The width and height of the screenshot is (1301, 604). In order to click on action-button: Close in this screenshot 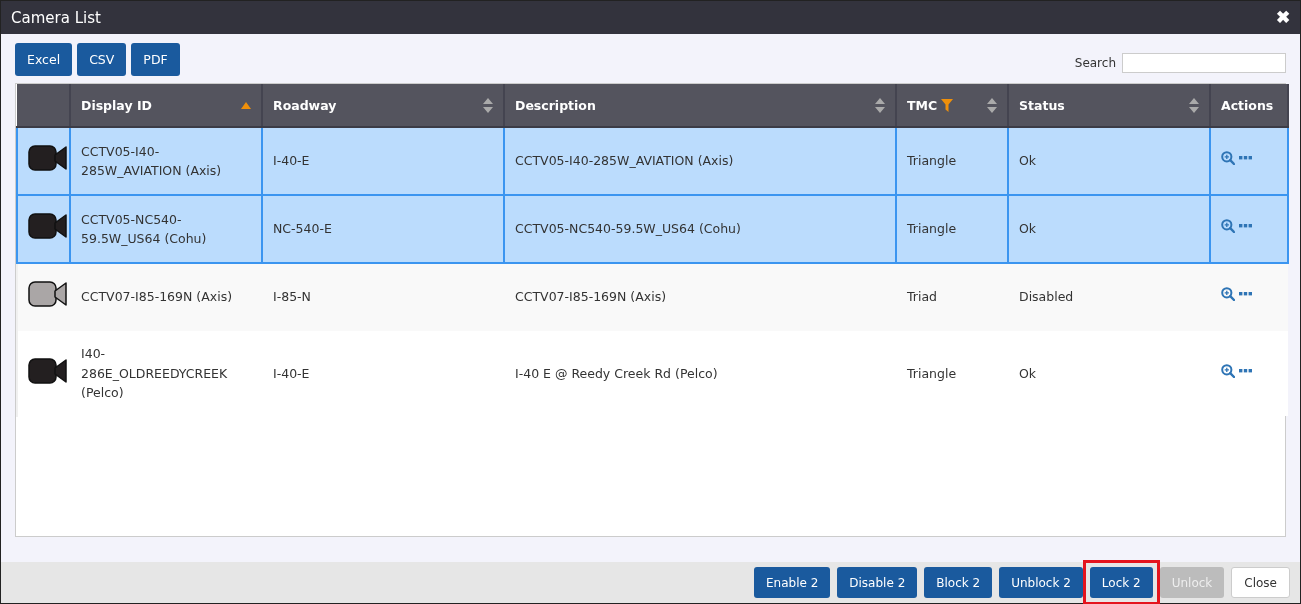, I will do `click(1260, 582)`.